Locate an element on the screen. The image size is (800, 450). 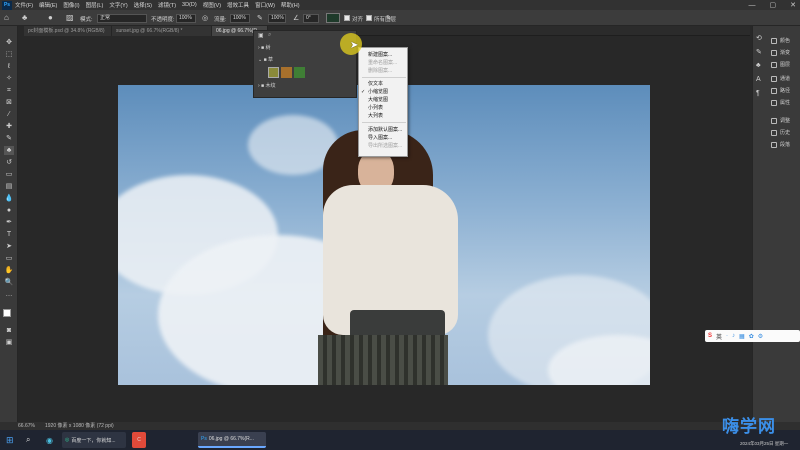
history-icon: ⟲ is located at coordinates (759, 38).